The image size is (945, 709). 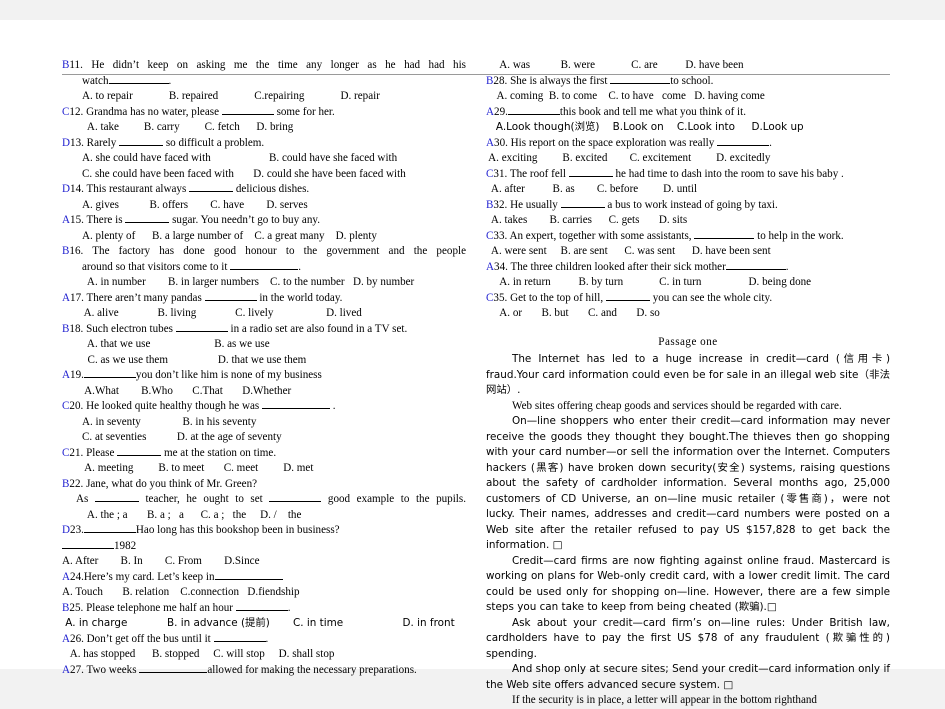 What do you see at coordinates (490, 266) in the screenshot?
I see `answer-key-34: A` at bounding box center [490, 266].